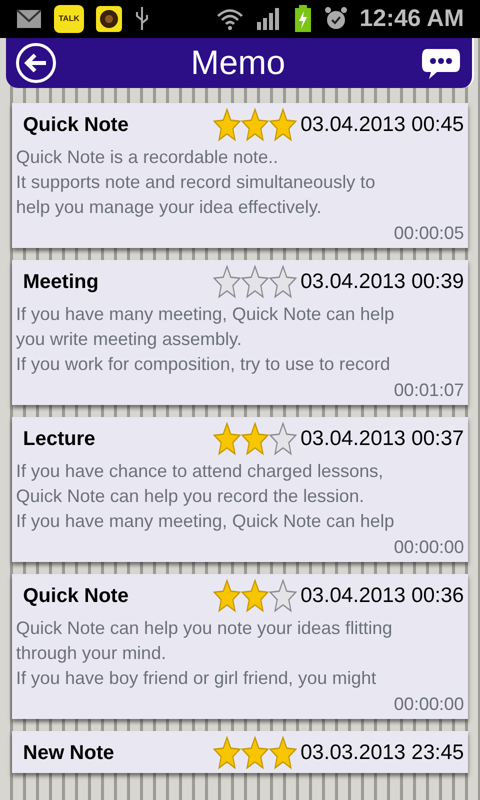  What do you see at coordinates (197, 678) in the screenshot?
I see `note-text-line: If you have boy friend or girl friend, you might` at bounding box center [197, 678].